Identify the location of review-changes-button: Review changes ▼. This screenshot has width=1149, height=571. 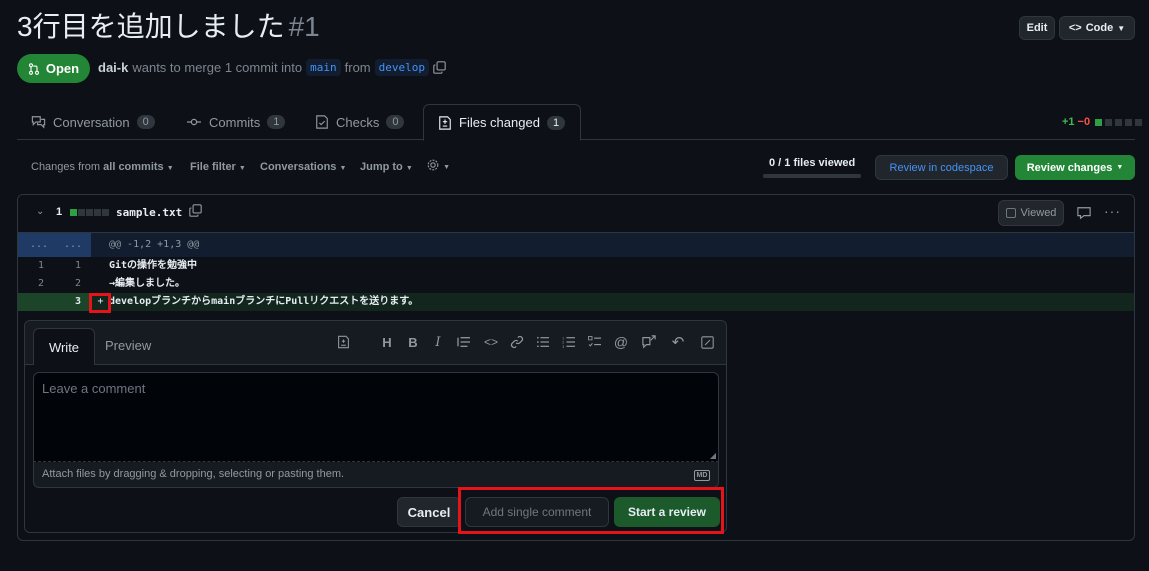
(1075, 167).